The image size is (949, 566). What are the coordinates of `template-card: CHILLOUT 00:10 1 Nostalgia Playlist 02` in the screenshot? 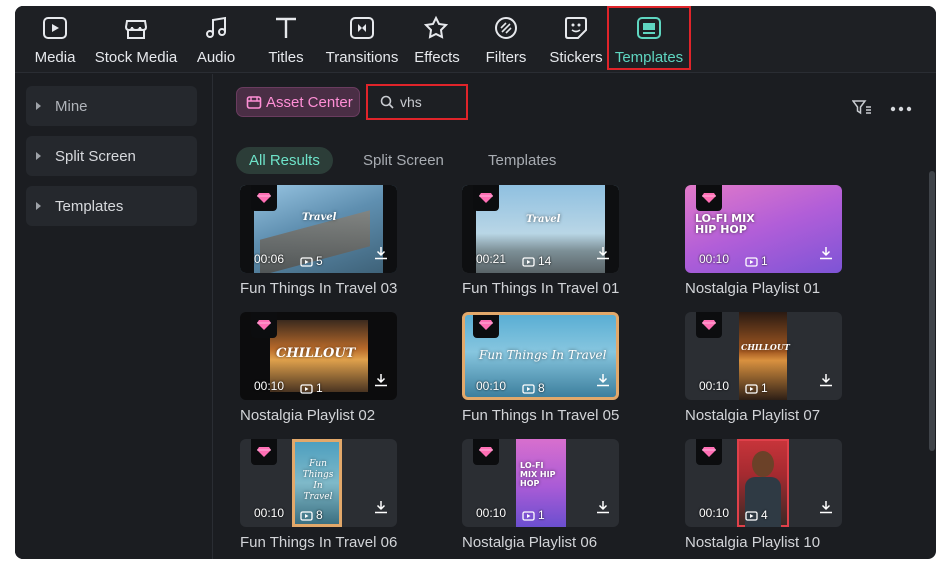 It's located at (318, 368).